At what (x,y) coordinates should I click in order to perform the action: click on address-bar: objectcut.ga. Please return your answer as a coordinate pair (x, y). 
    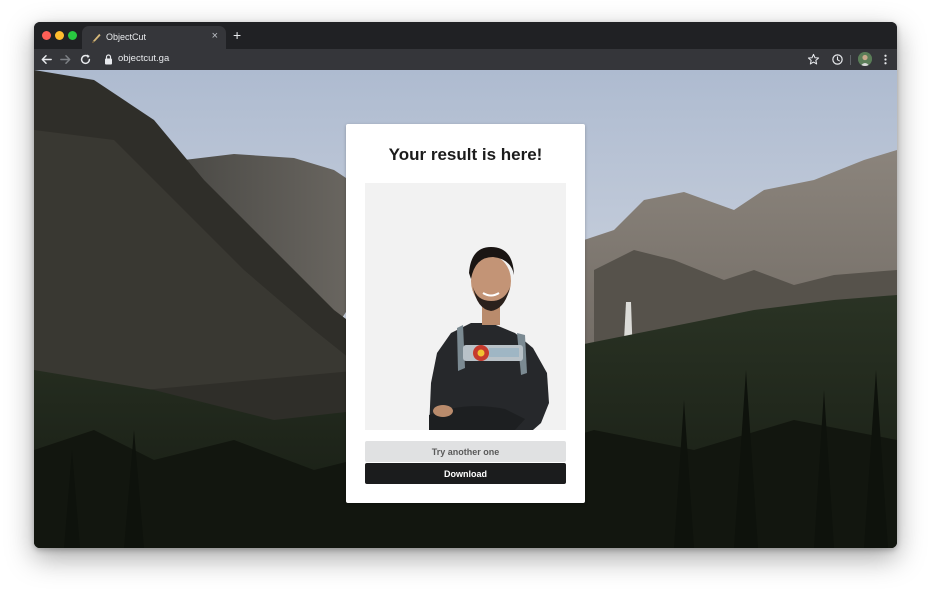
    Looking at the image, I should click on (143, 58).